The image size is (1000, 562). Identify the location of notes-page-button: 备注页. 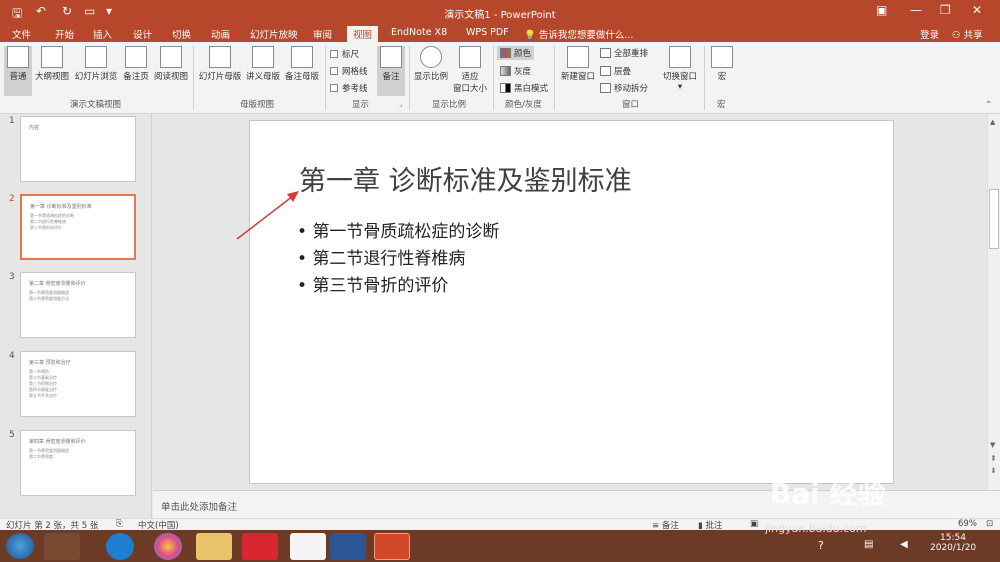
(136, 64).